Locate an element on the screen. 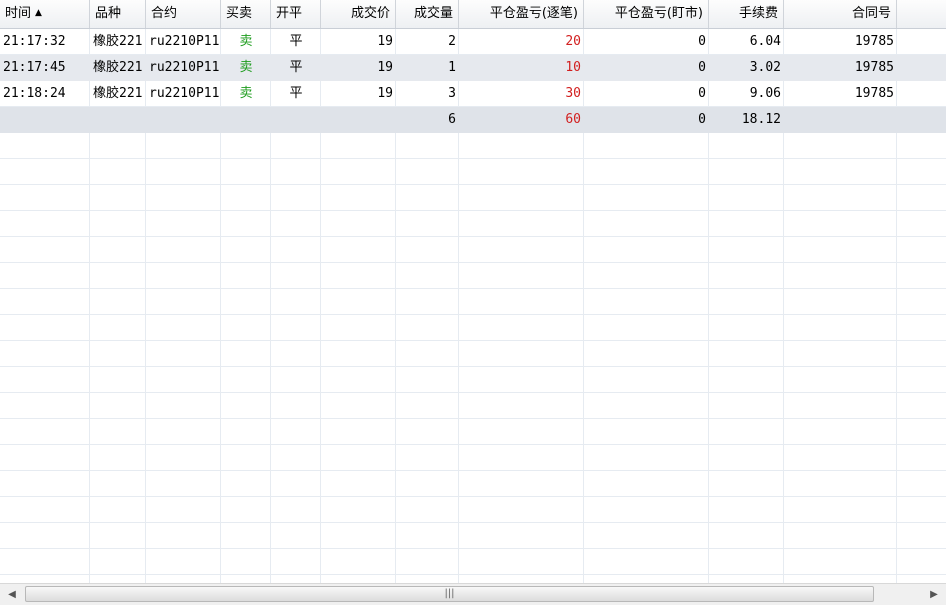  column-header-open-close: 开平 is located at coordinates (296, 14).